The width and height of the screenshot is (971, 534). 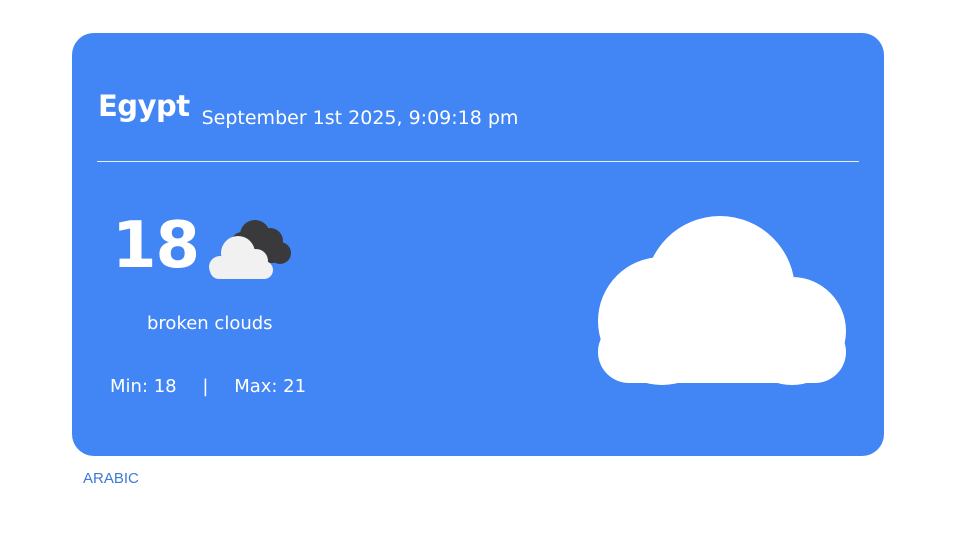 What do you see at coordinates (210, 323) in the screenshot?
I see `weather-description: broken clouds` at bounding box center [210, 323].